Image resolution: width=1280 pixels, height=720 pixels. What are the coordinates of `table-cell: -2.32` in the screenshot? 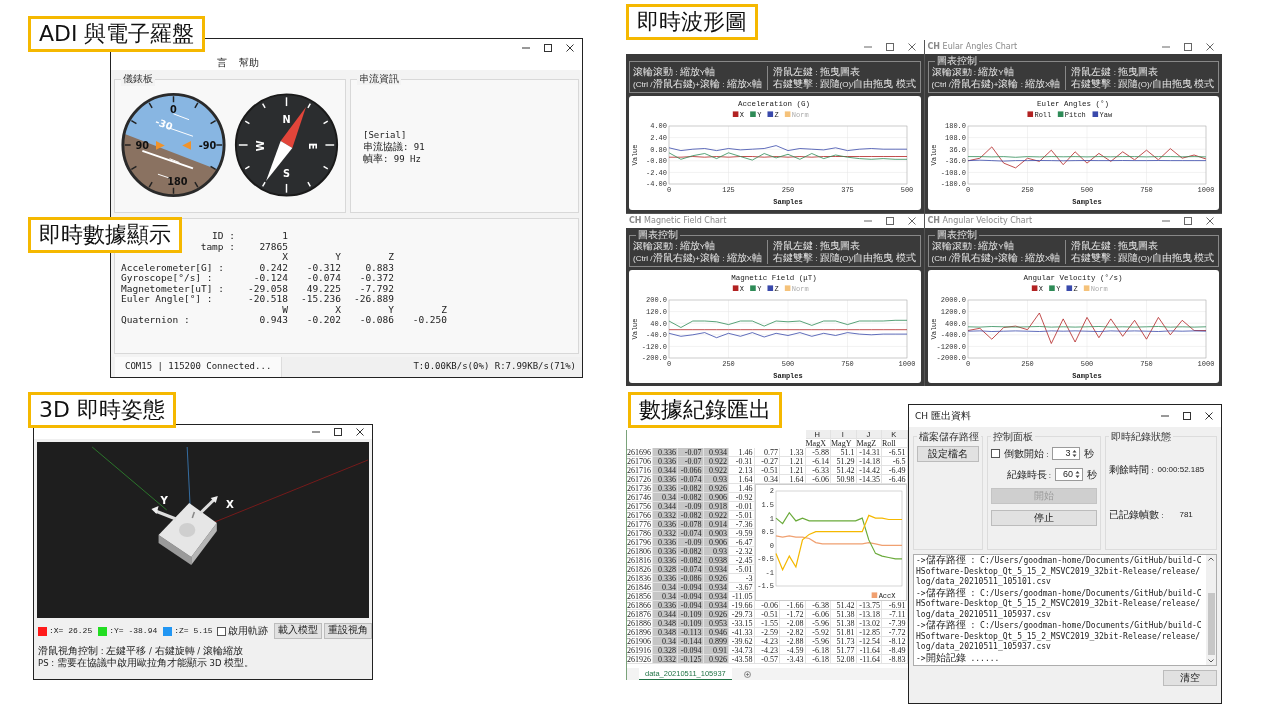 It's located at (742, 551).